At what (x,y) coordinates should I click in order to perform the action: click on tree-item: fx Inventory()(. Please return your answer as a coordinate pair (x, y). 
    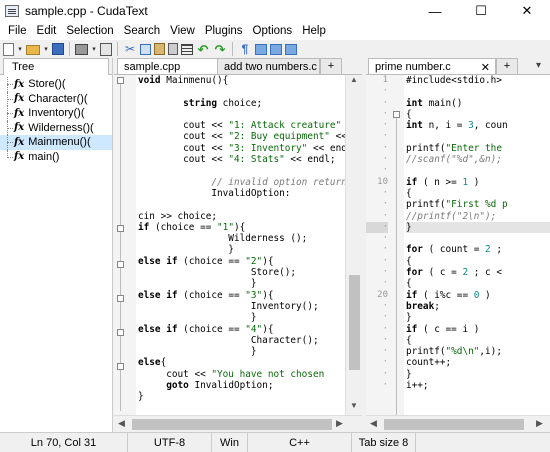
    Looking at the image, I should click on (56, 113).